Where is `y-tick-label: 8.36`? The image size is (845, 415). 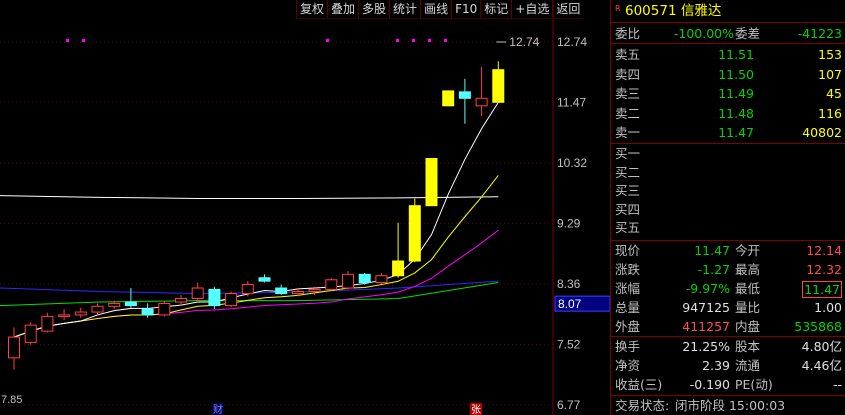 y-tick-label: 8.36 is located at coordinates (569, 284).